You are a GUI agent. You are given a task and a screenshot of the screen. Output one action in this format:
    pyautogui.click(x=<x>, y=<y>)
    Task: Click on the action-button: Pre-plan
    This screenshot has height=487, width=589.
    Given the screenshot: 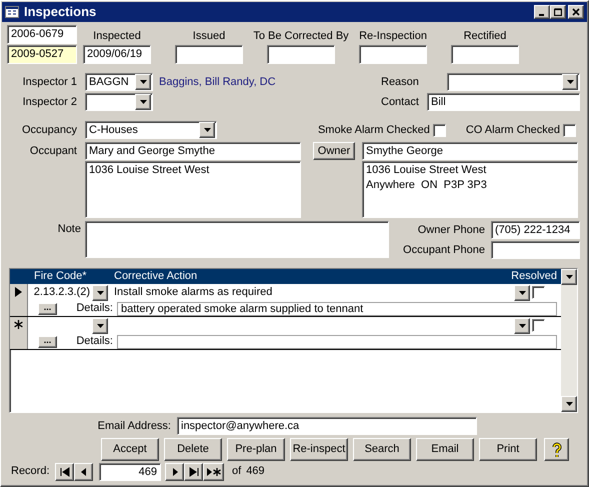 What is the action you would take?
    pyautogui.click(x=256, y=449)
    